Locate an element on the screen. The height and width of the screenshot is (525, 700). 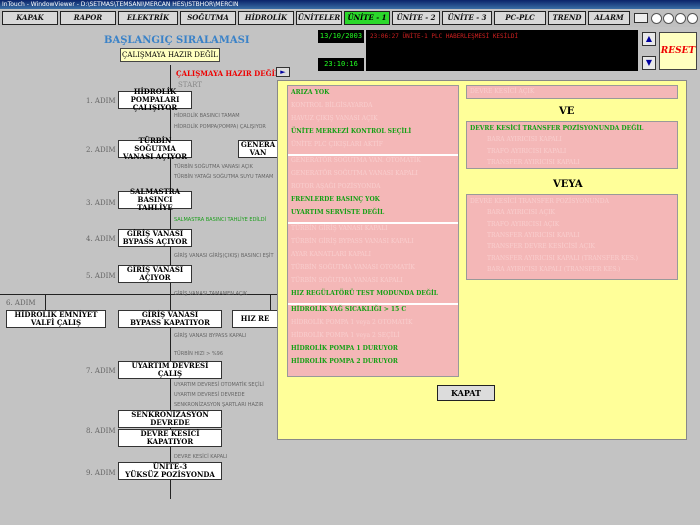
step-box: SALMASTRA BASINCI TAHLİYE is located at coordinates (155, 200).